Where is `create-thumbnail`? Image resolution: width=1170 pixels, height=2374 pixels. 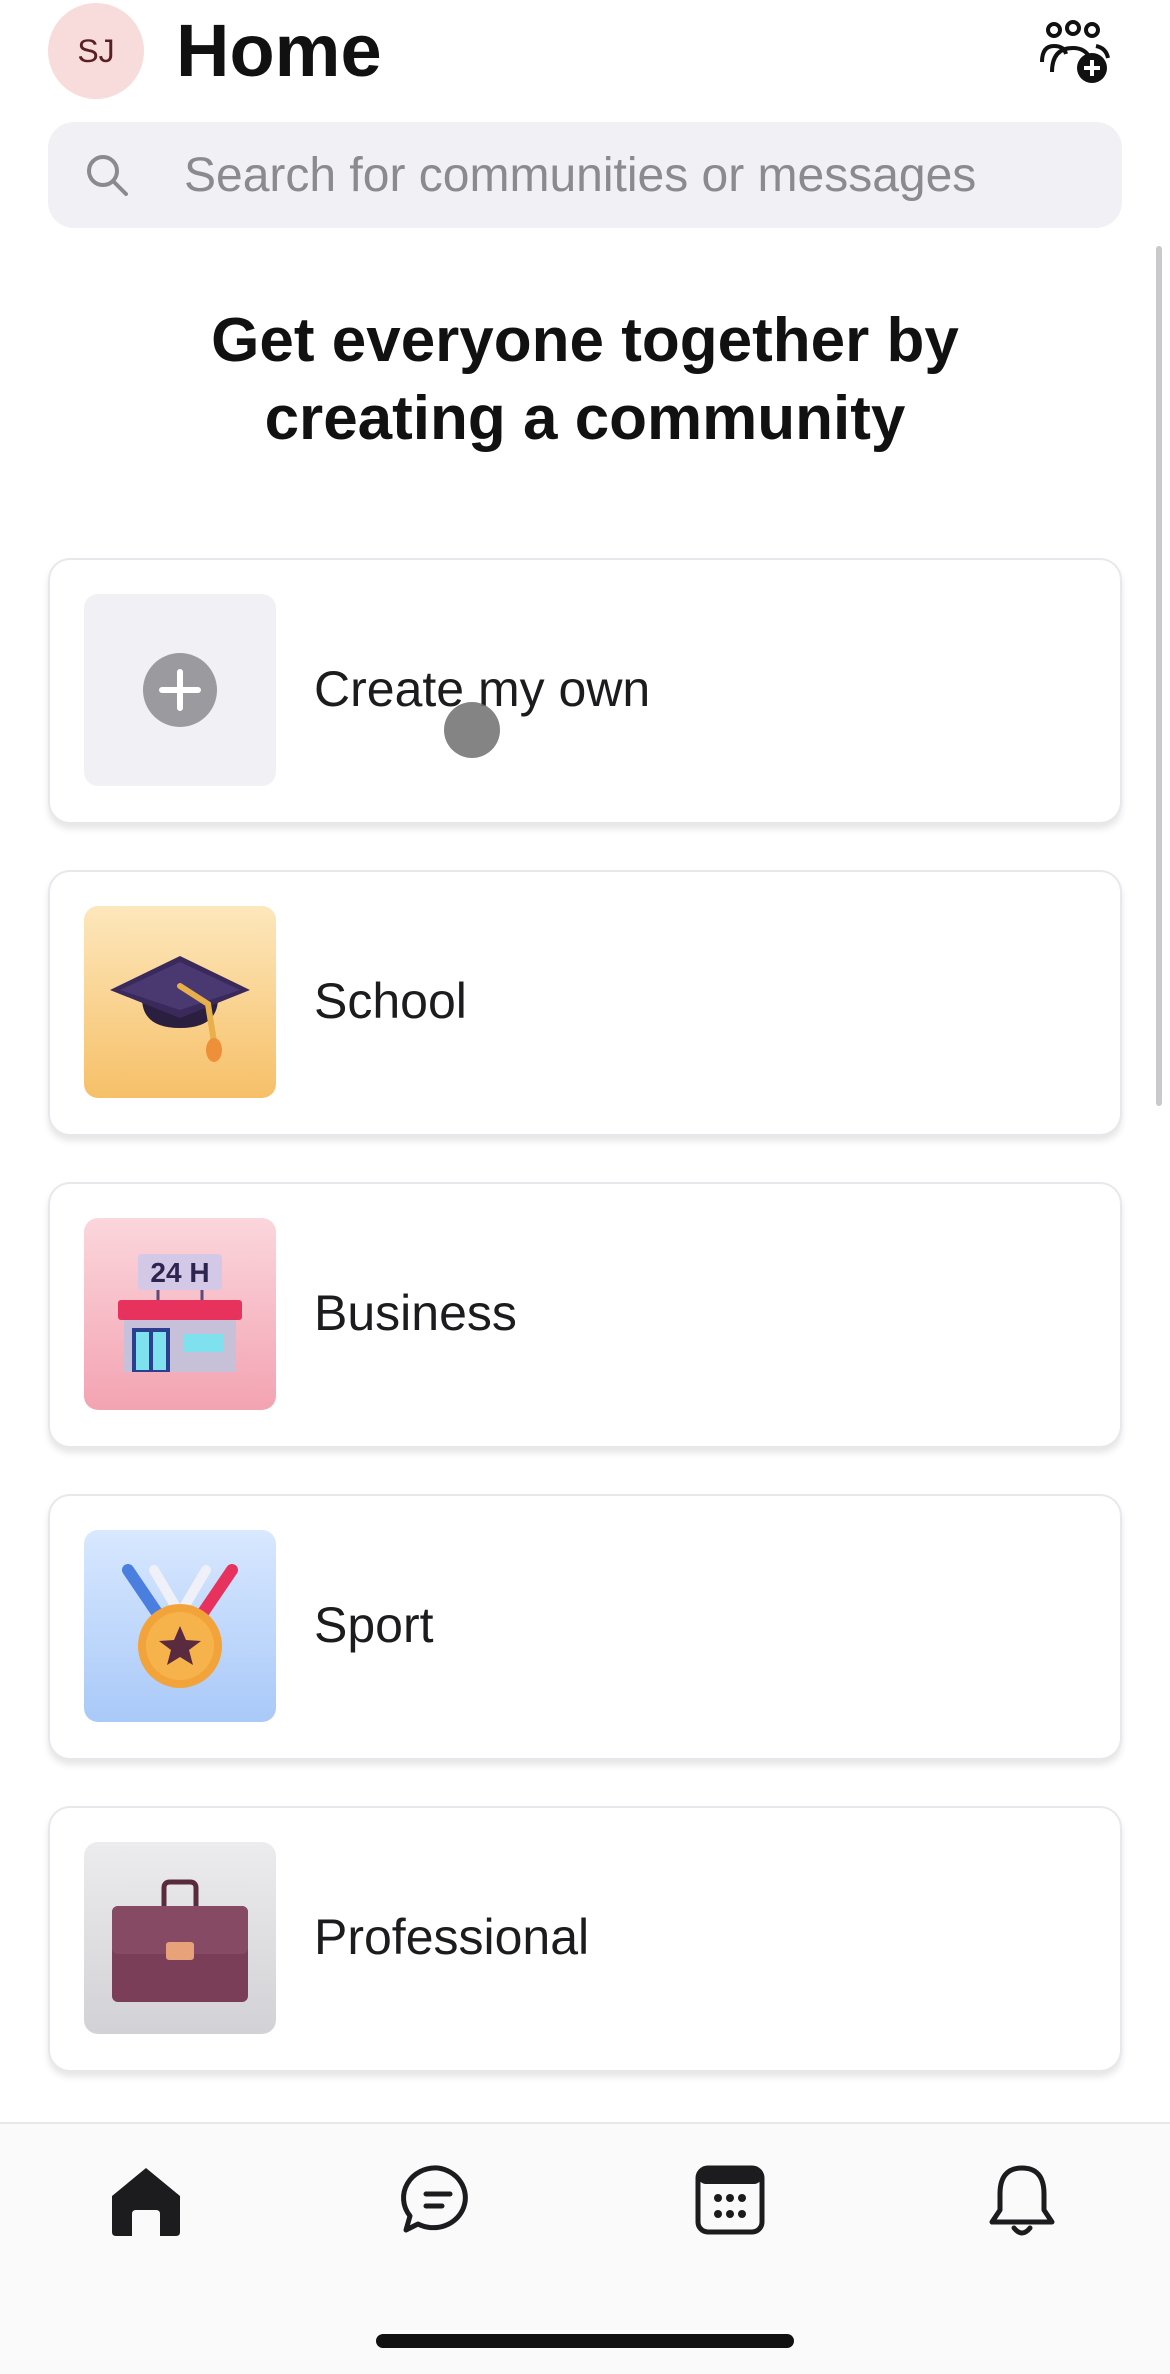 create-thumbnail is located at coordinates (180, 690).